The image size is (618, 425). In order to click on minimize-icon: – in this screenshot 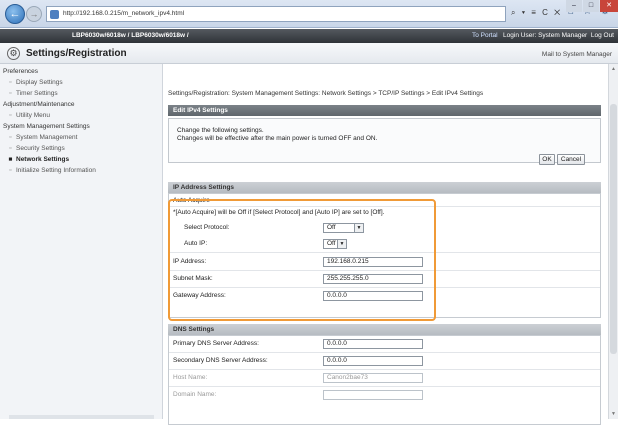, I will do `click(574, 6)`.